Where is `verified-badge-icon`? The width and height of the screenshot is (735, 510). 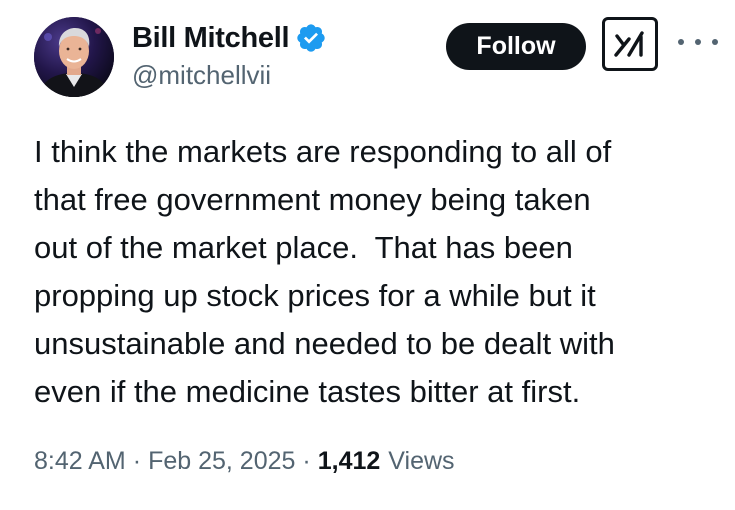 verified-badge-icon is located at coordinates (311, 38).